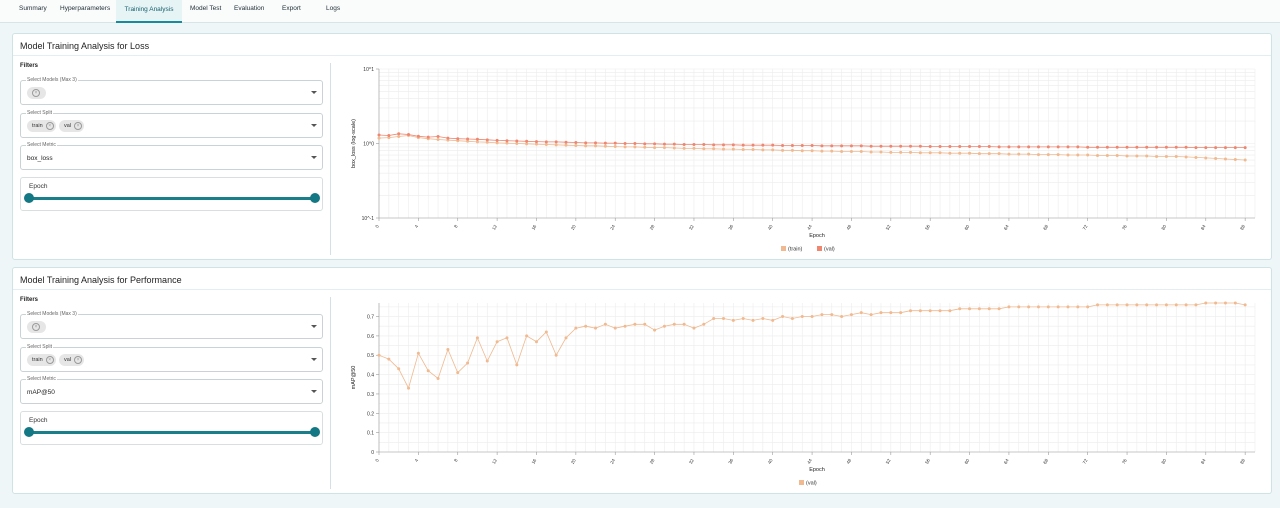  I want to click on metric-select: Select Metric box_loss, so click(171, 156).